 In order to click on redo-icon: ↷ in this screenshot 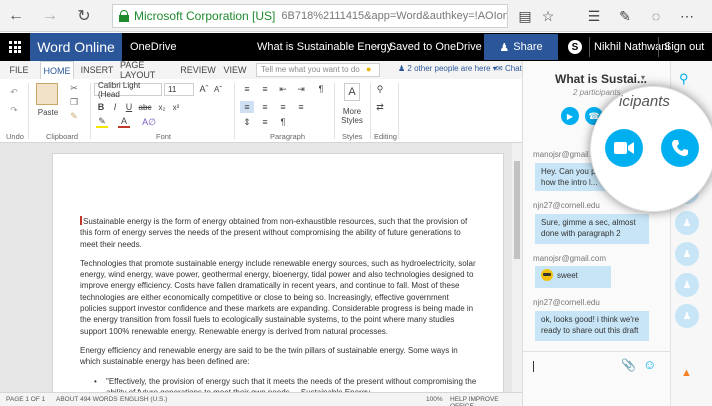, I will do `click(14, 110)`.